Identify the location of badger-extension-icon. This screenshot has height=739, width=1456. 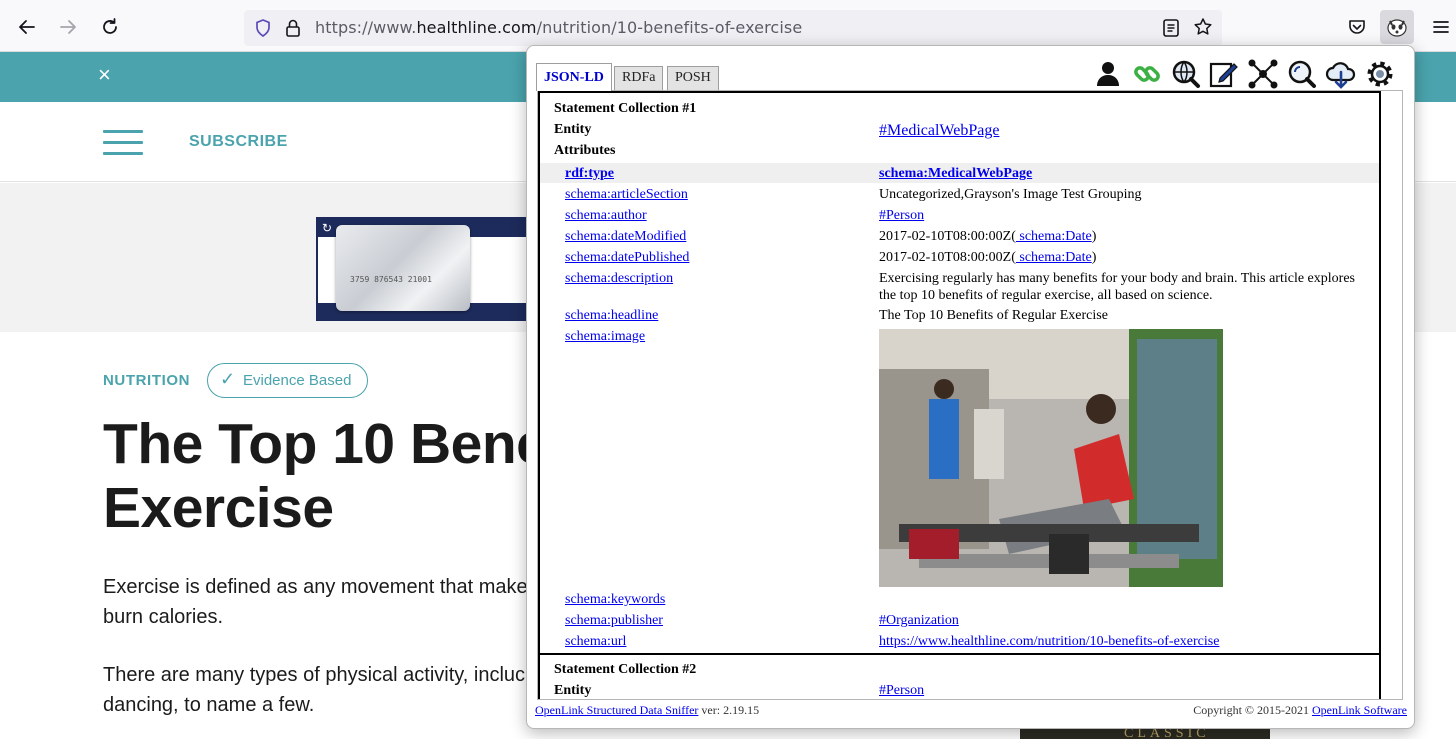
(1397, 28).